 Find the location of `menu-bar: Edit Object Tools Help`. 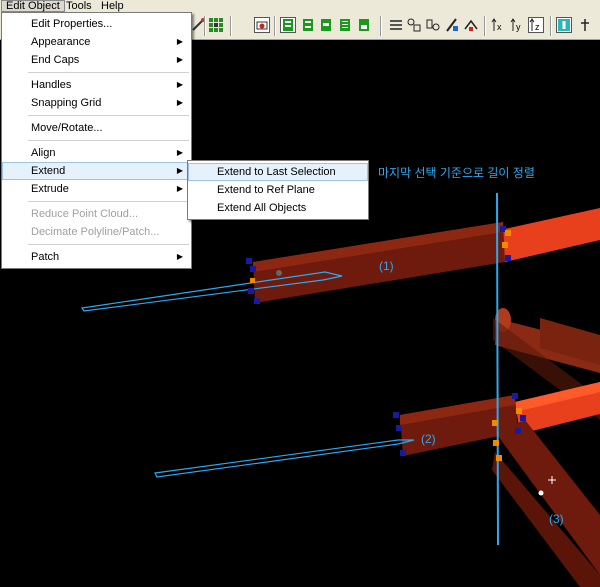

menu-bar: Edit Object Tools Help is located at coordinates (300, 6).